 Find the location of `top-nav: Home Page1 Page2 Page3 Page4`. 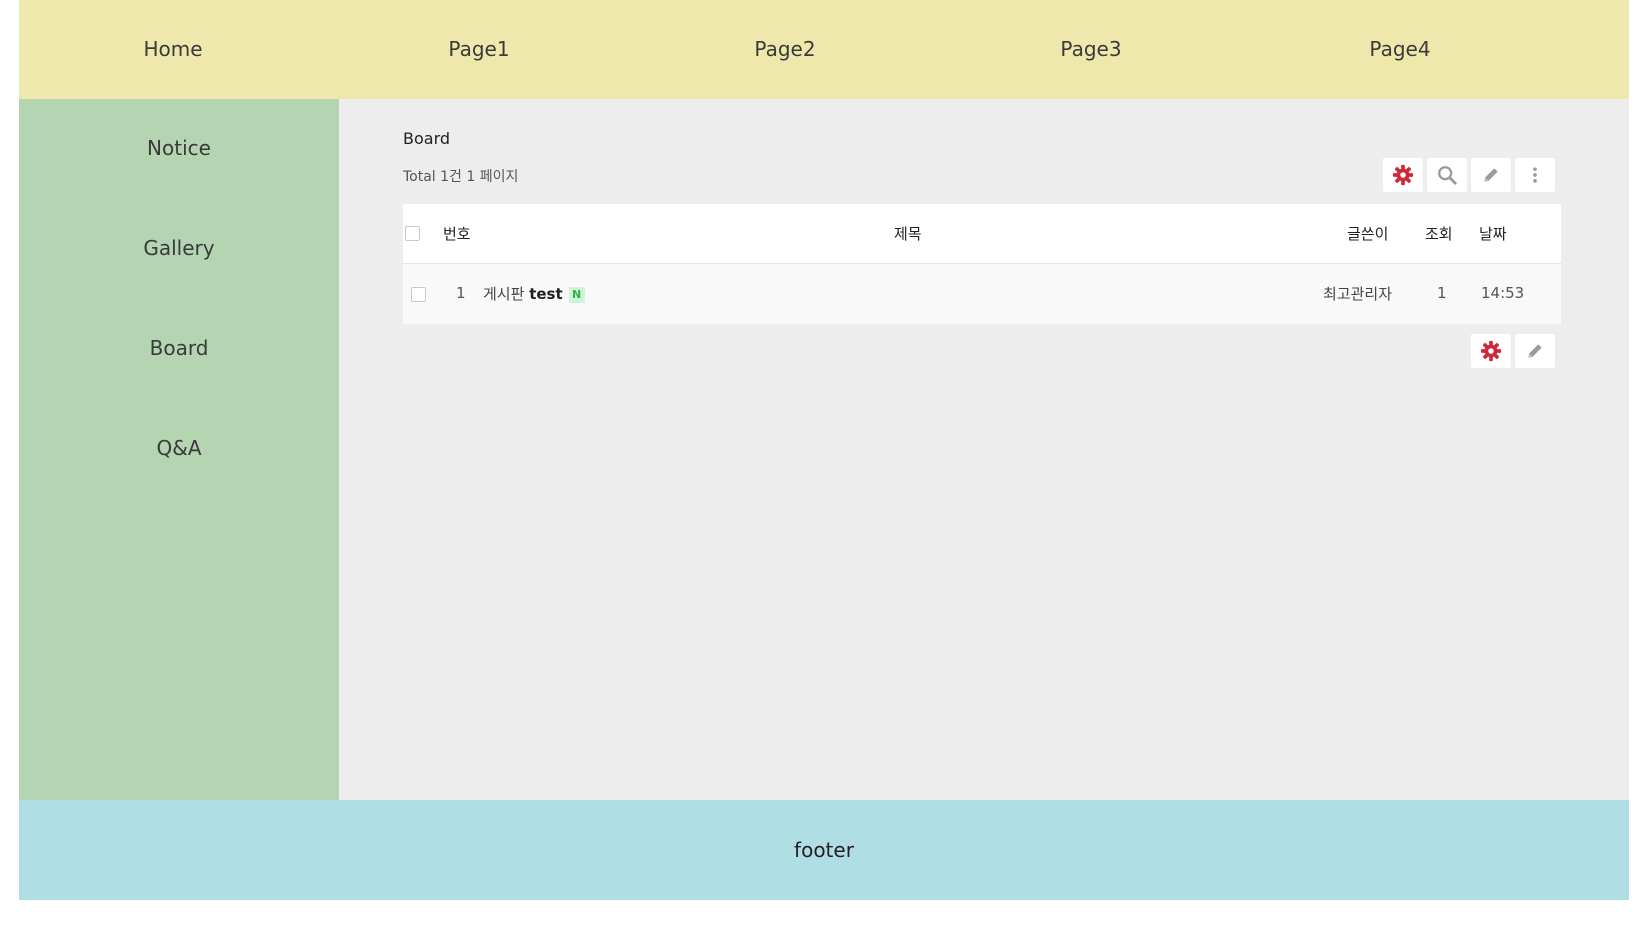

top-nav: Home Page1 Page2 Page3 Page4 is located at coordinates (824, 49).